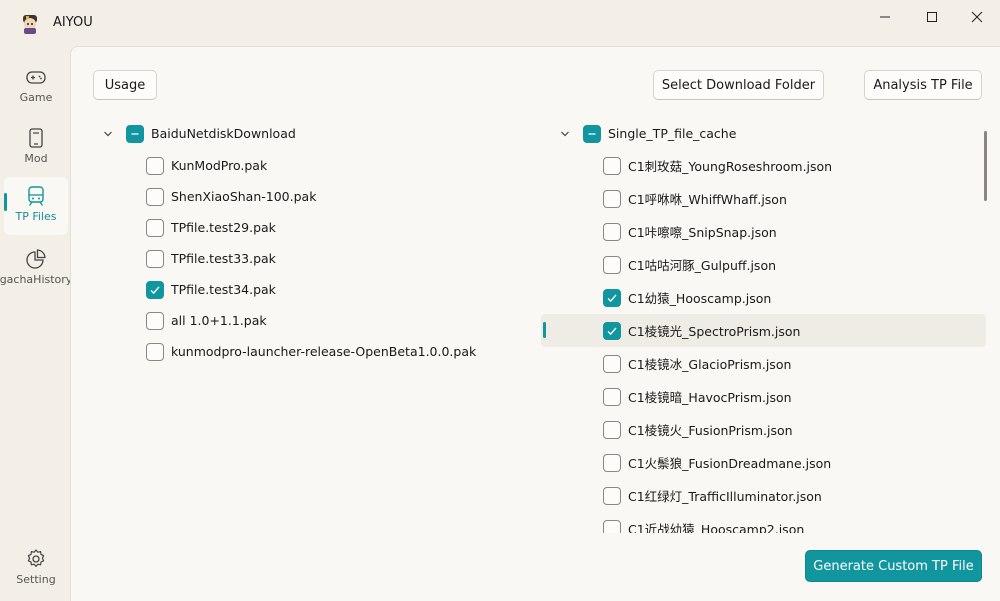 The width and height of the screenshot is (1000, 601). I want to click on tree-item: ShenXiaoShan-100.pak, so click(231, 196).